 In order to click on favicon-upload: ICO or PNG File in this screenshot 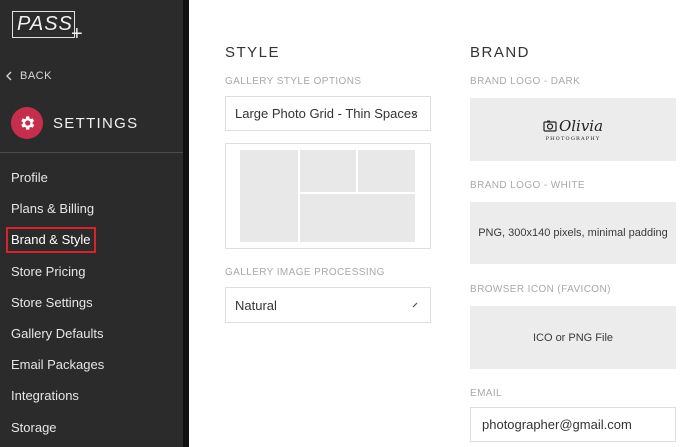, I will do `click(573, 337)`.